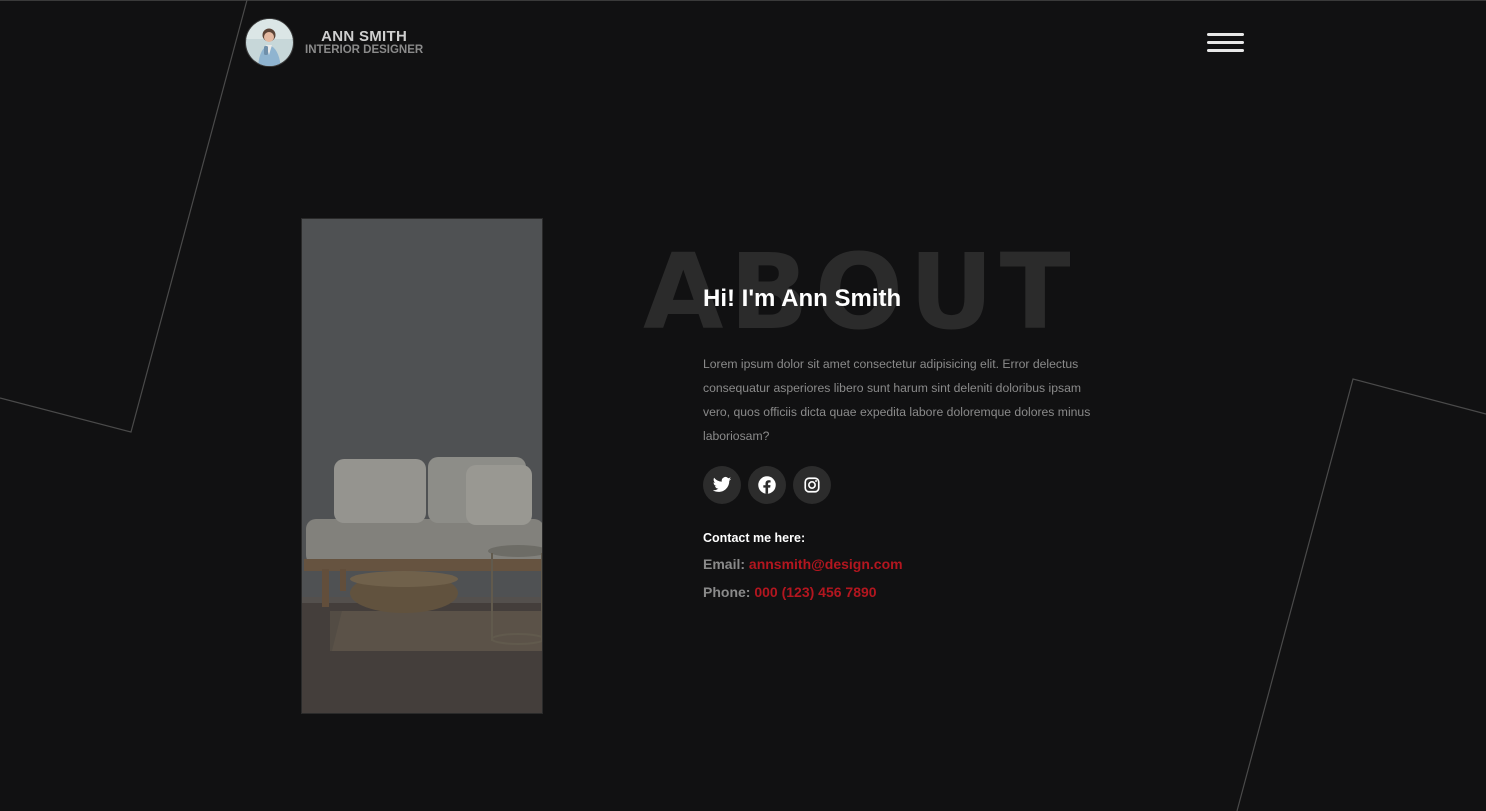 The image size is (1486, 811). Describe the element at coordinates (754, 538) in the screenshot. I see `contact-title: Contact me here:` at that location.